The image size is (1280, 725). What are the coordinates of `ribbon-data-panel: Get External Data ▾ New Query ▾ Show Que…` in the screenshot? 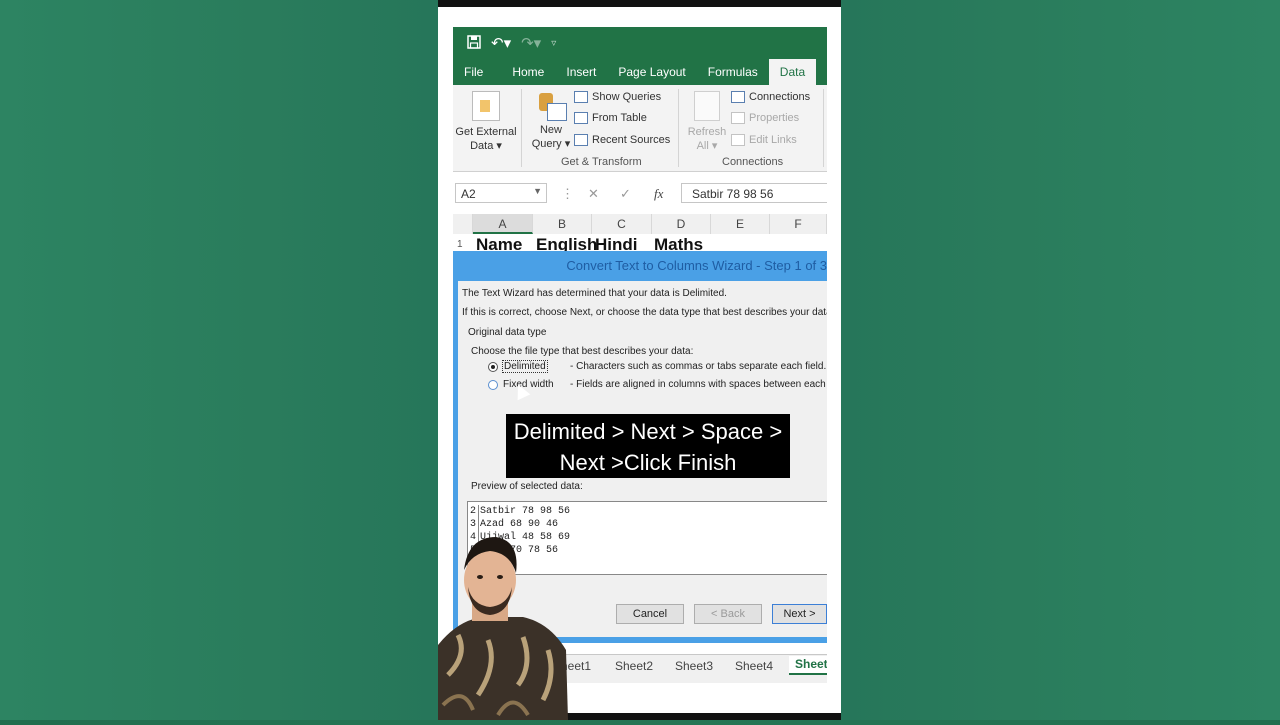 It's located at (640, 128).